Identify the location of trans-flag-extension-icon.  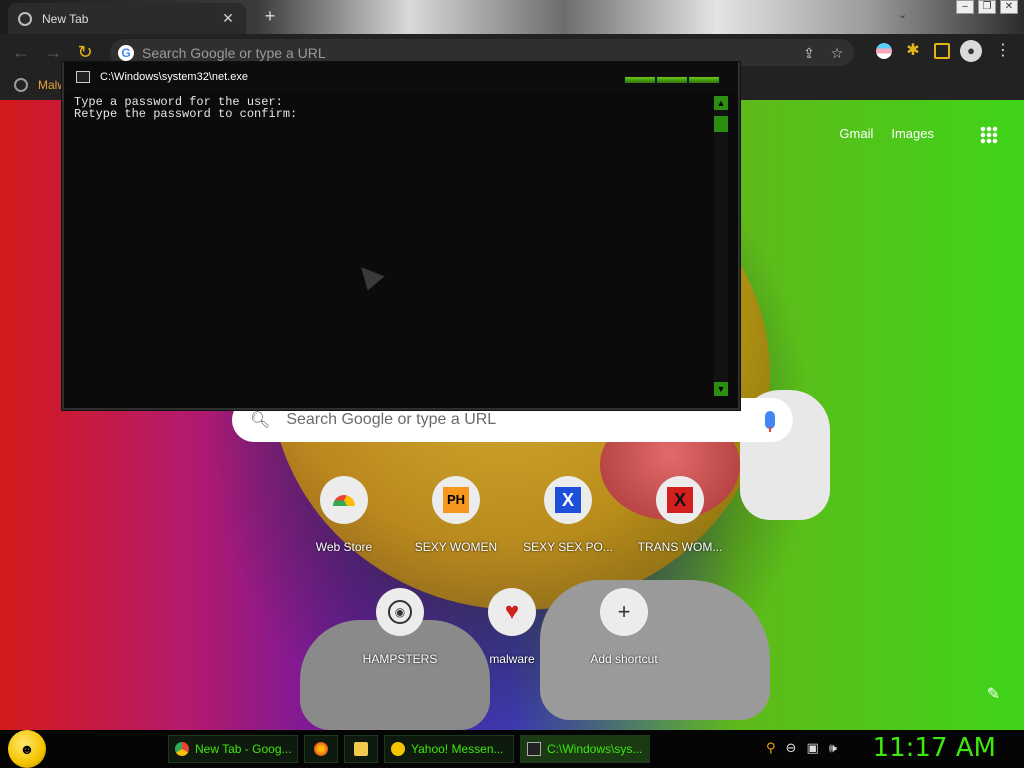
(884, 51).